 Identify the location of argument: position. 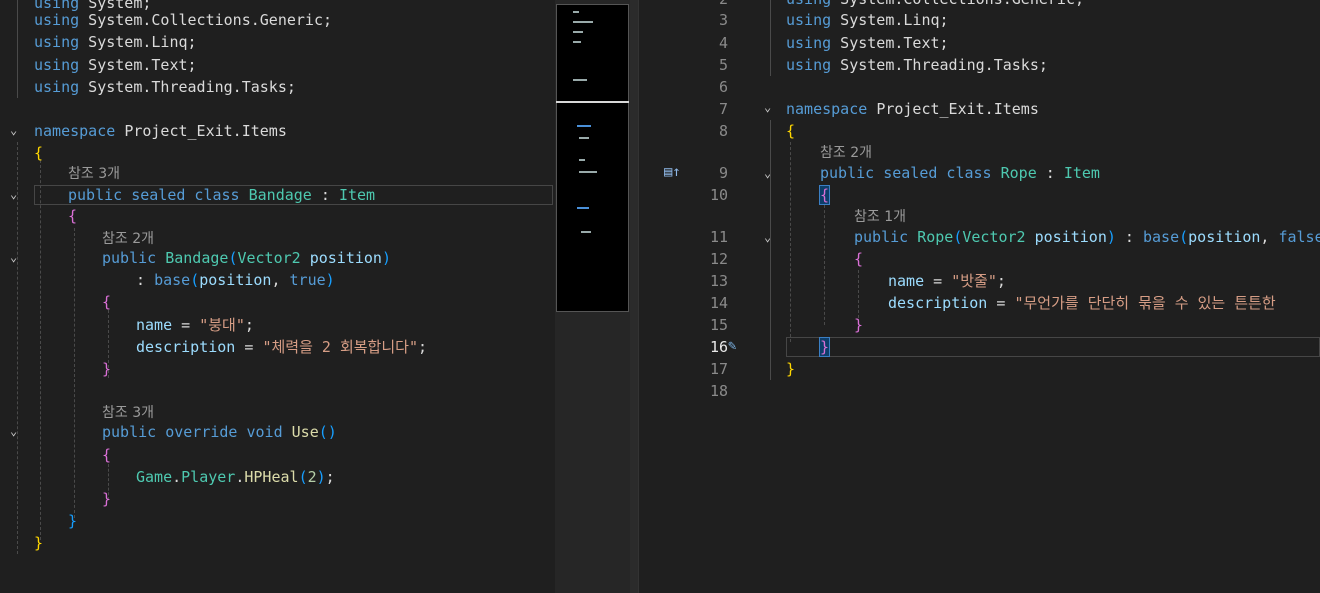
(235, 280).